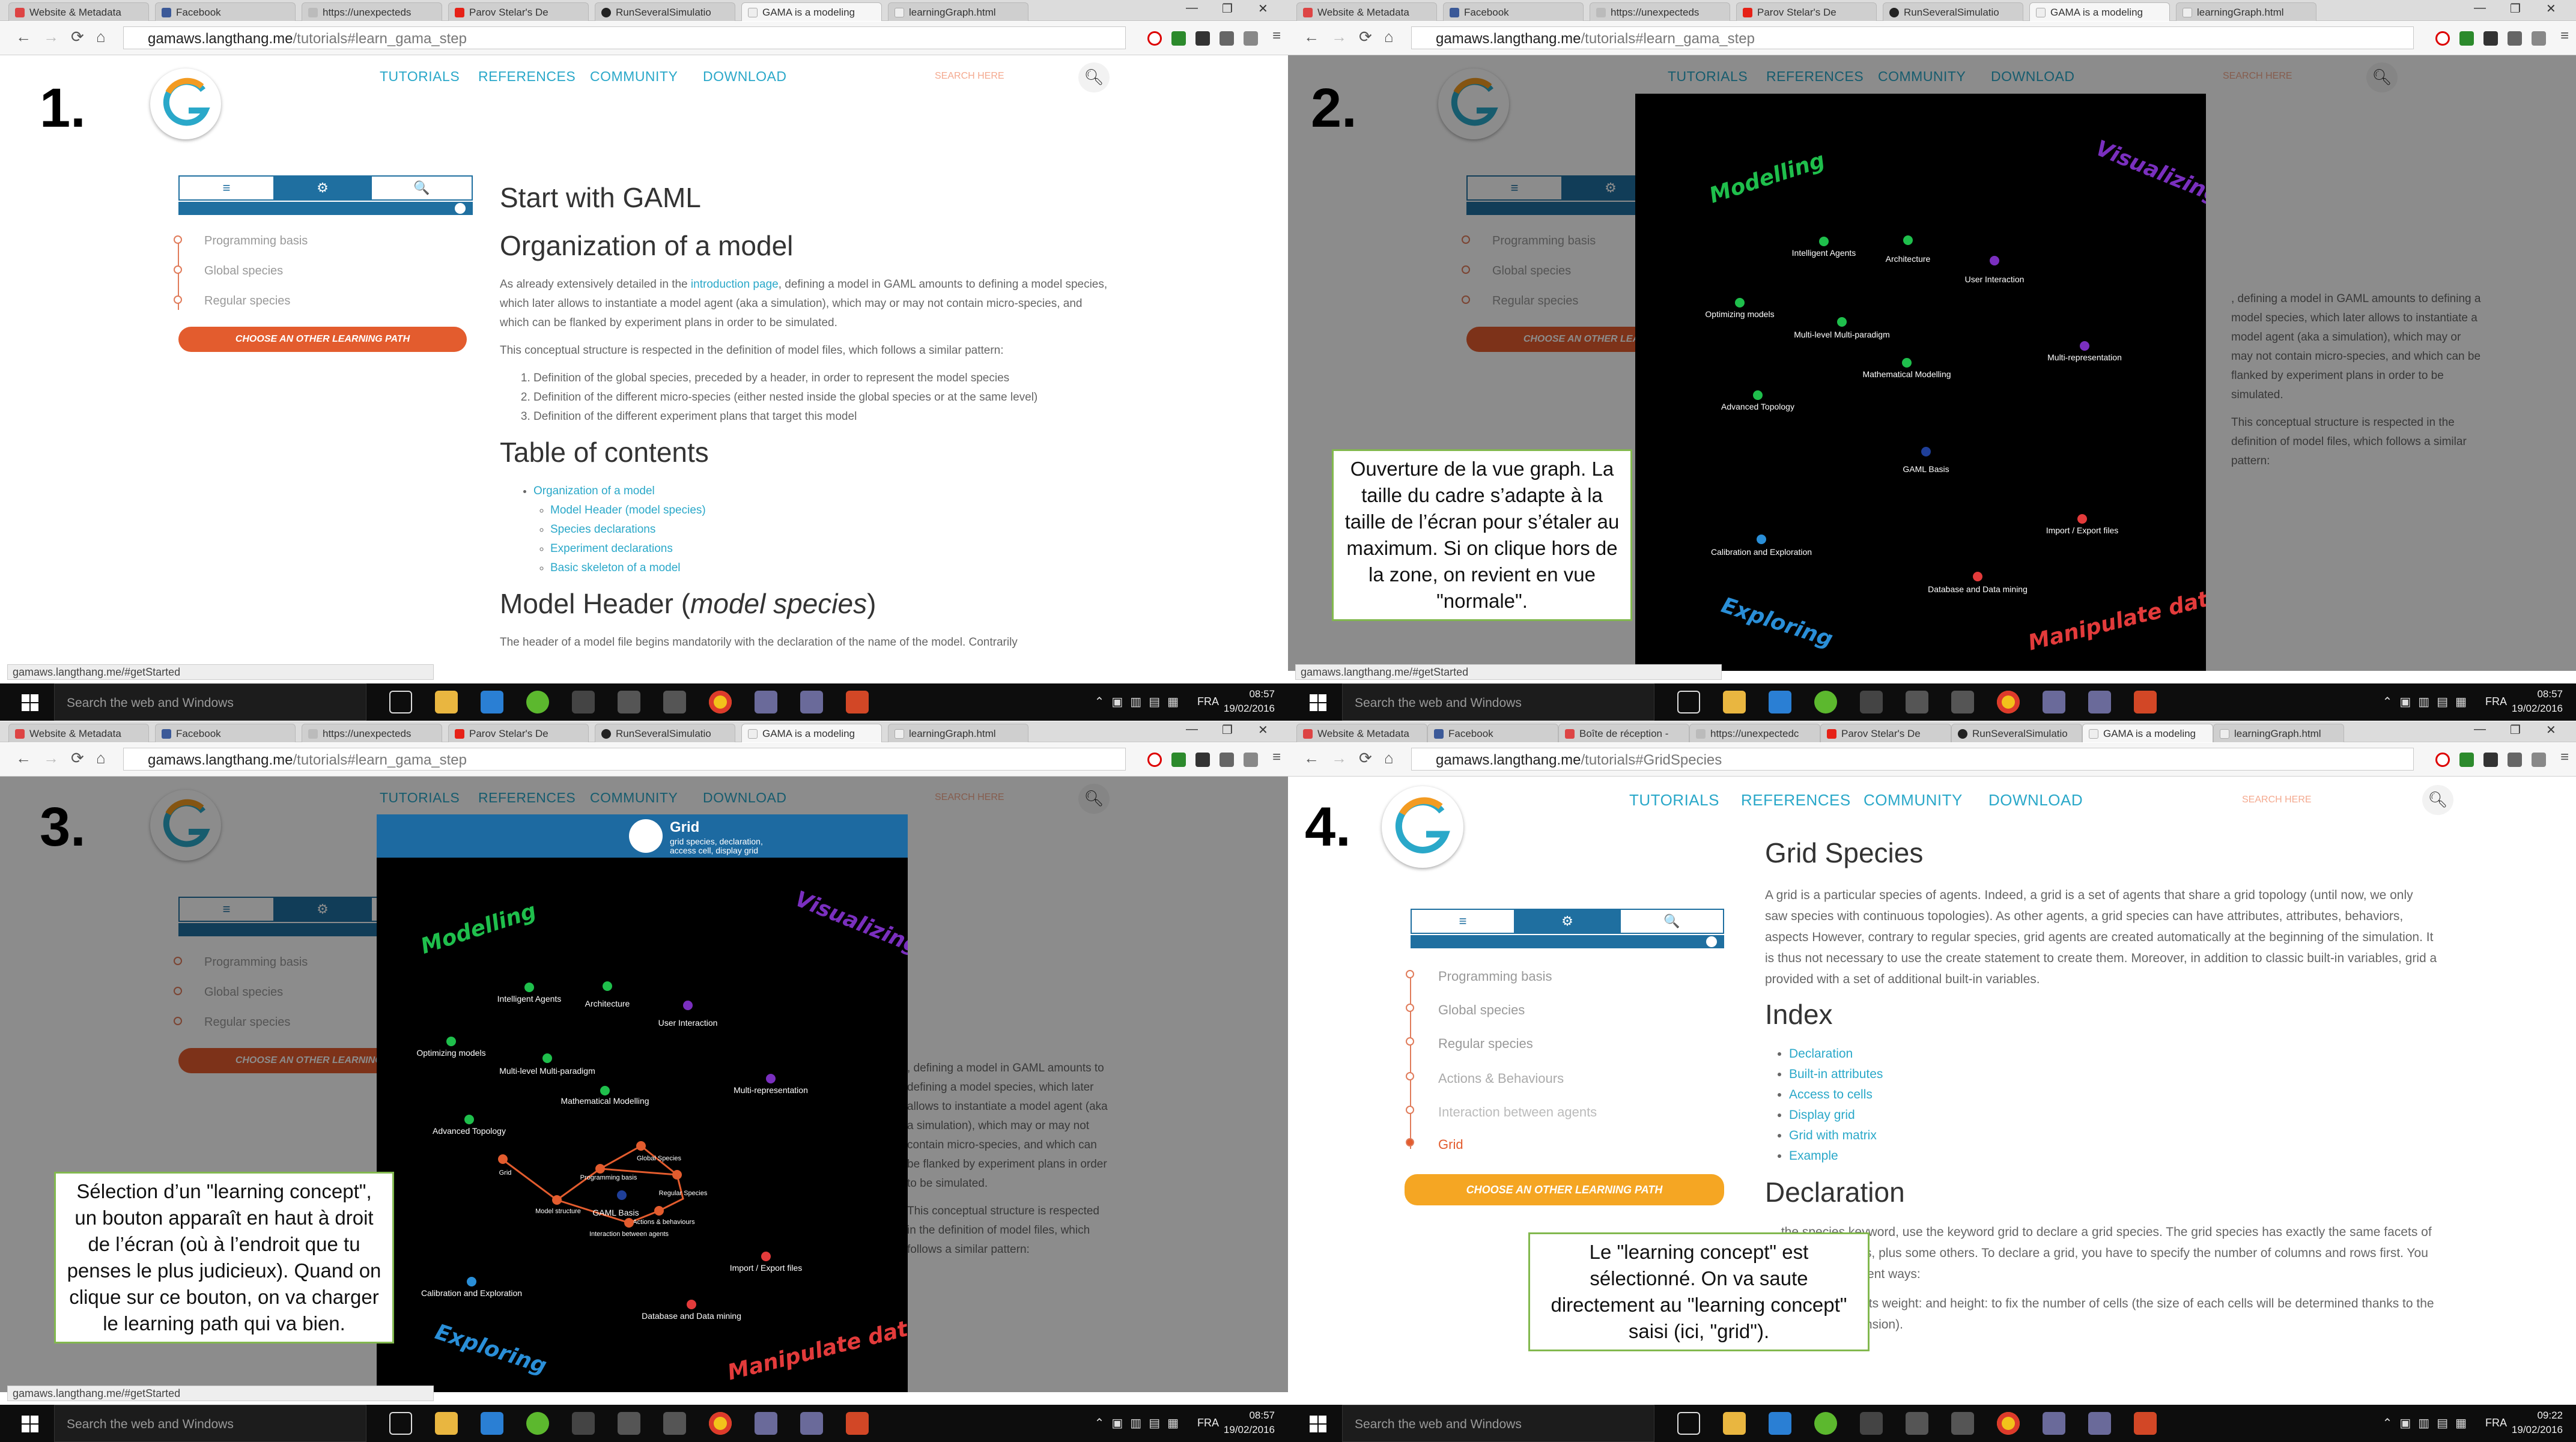 This screenshot has height=1442, width=2576. Describe the element at coordinates (451, 1041) in the screenshot. I see `node-optimizing-models` at that location.